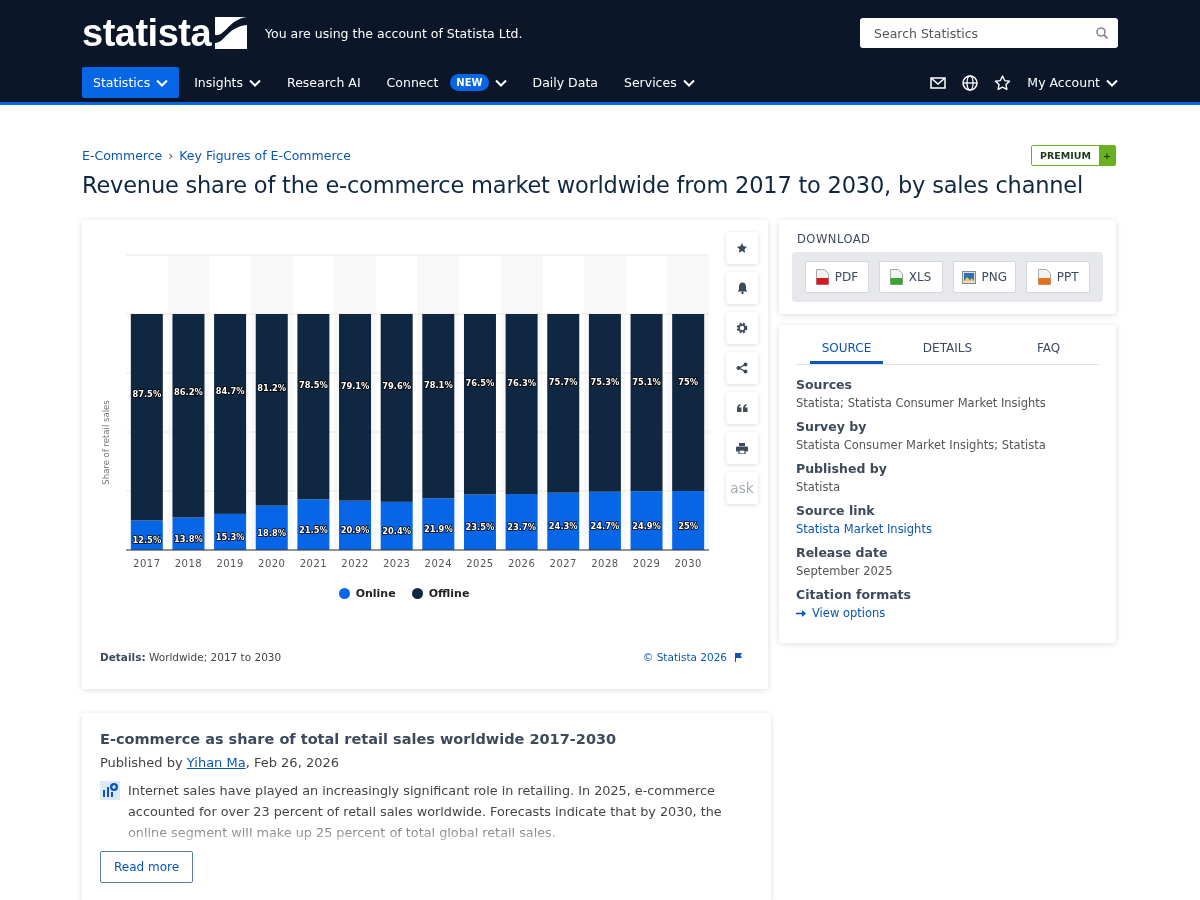 Image resolution: width=1200 pixels, height=900 pixels. What do you see at coordinates (801, 613) in the screenshot?
I see `arrow-right-icon` at bounding box center [801, 613].